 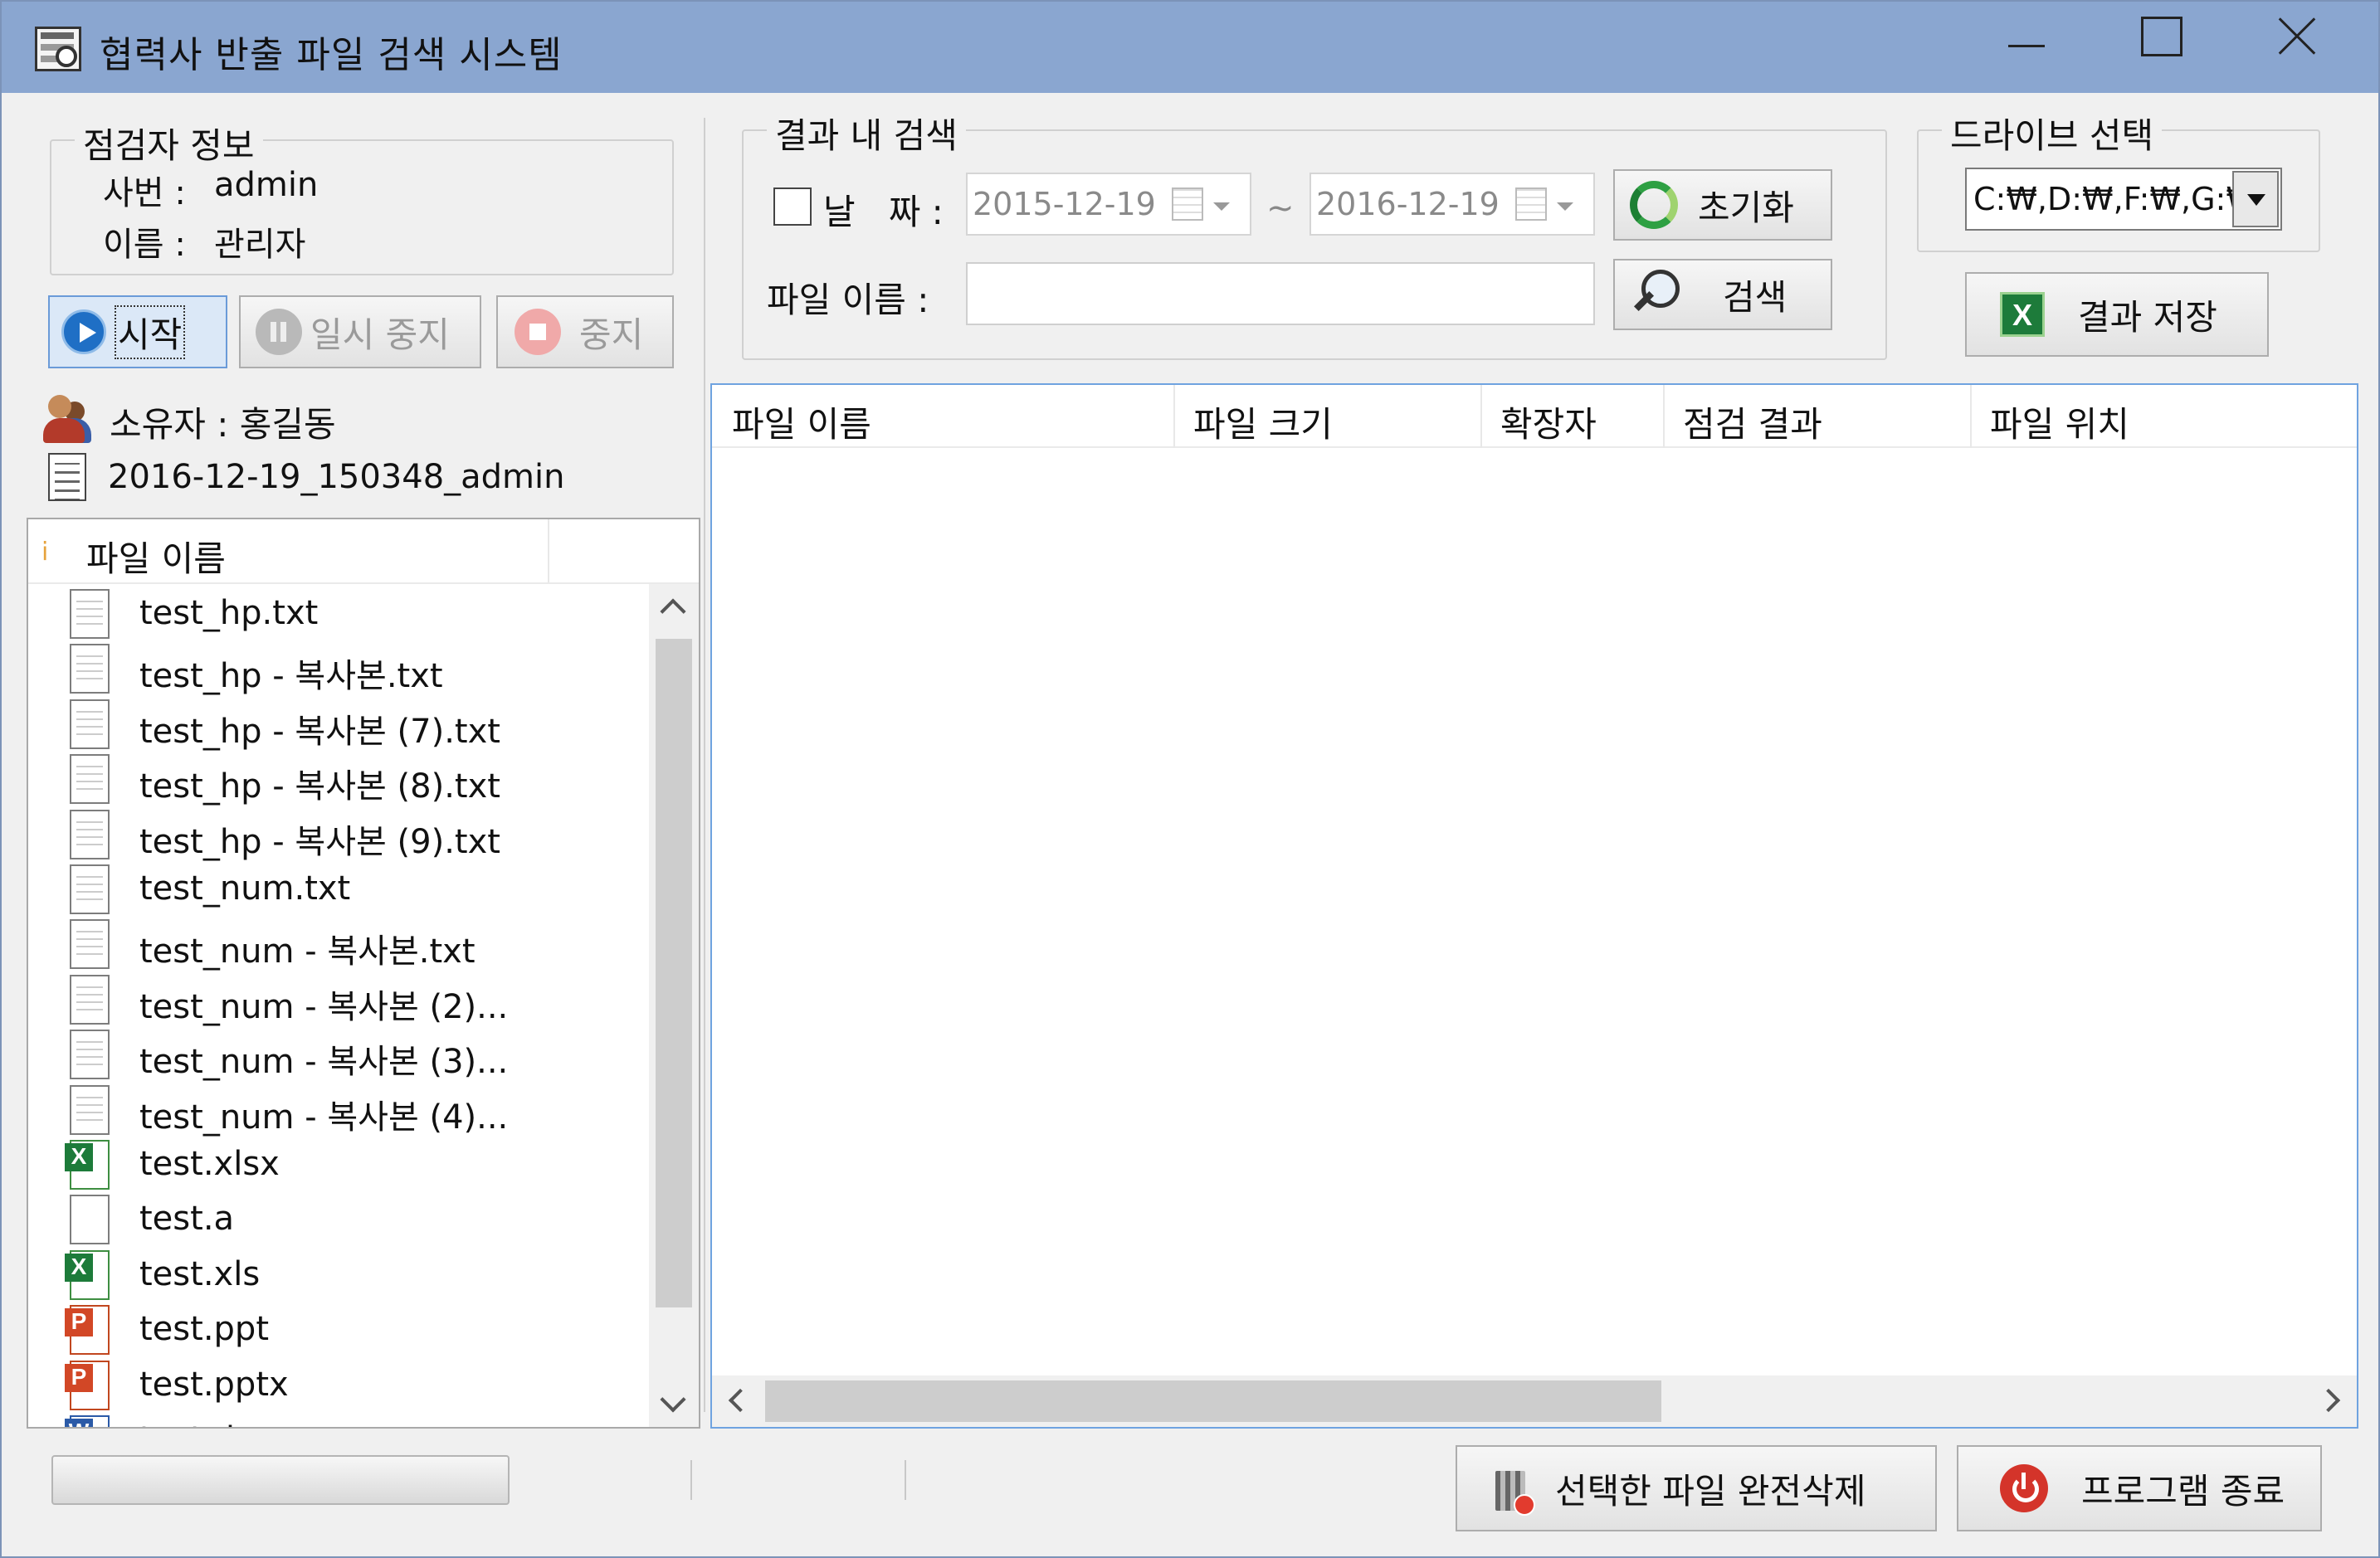 I want to click on file-list-item: test_hp - 복사본 (9).txt, so click(x=337, y=835).